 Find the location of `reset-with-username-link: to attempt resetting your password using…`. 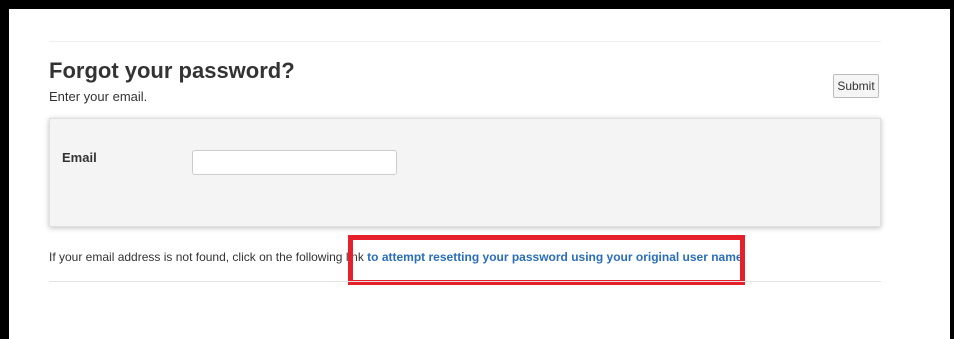

reset-with-username-link: to attempt resetting your password using… is located at coordinates (554, 257).